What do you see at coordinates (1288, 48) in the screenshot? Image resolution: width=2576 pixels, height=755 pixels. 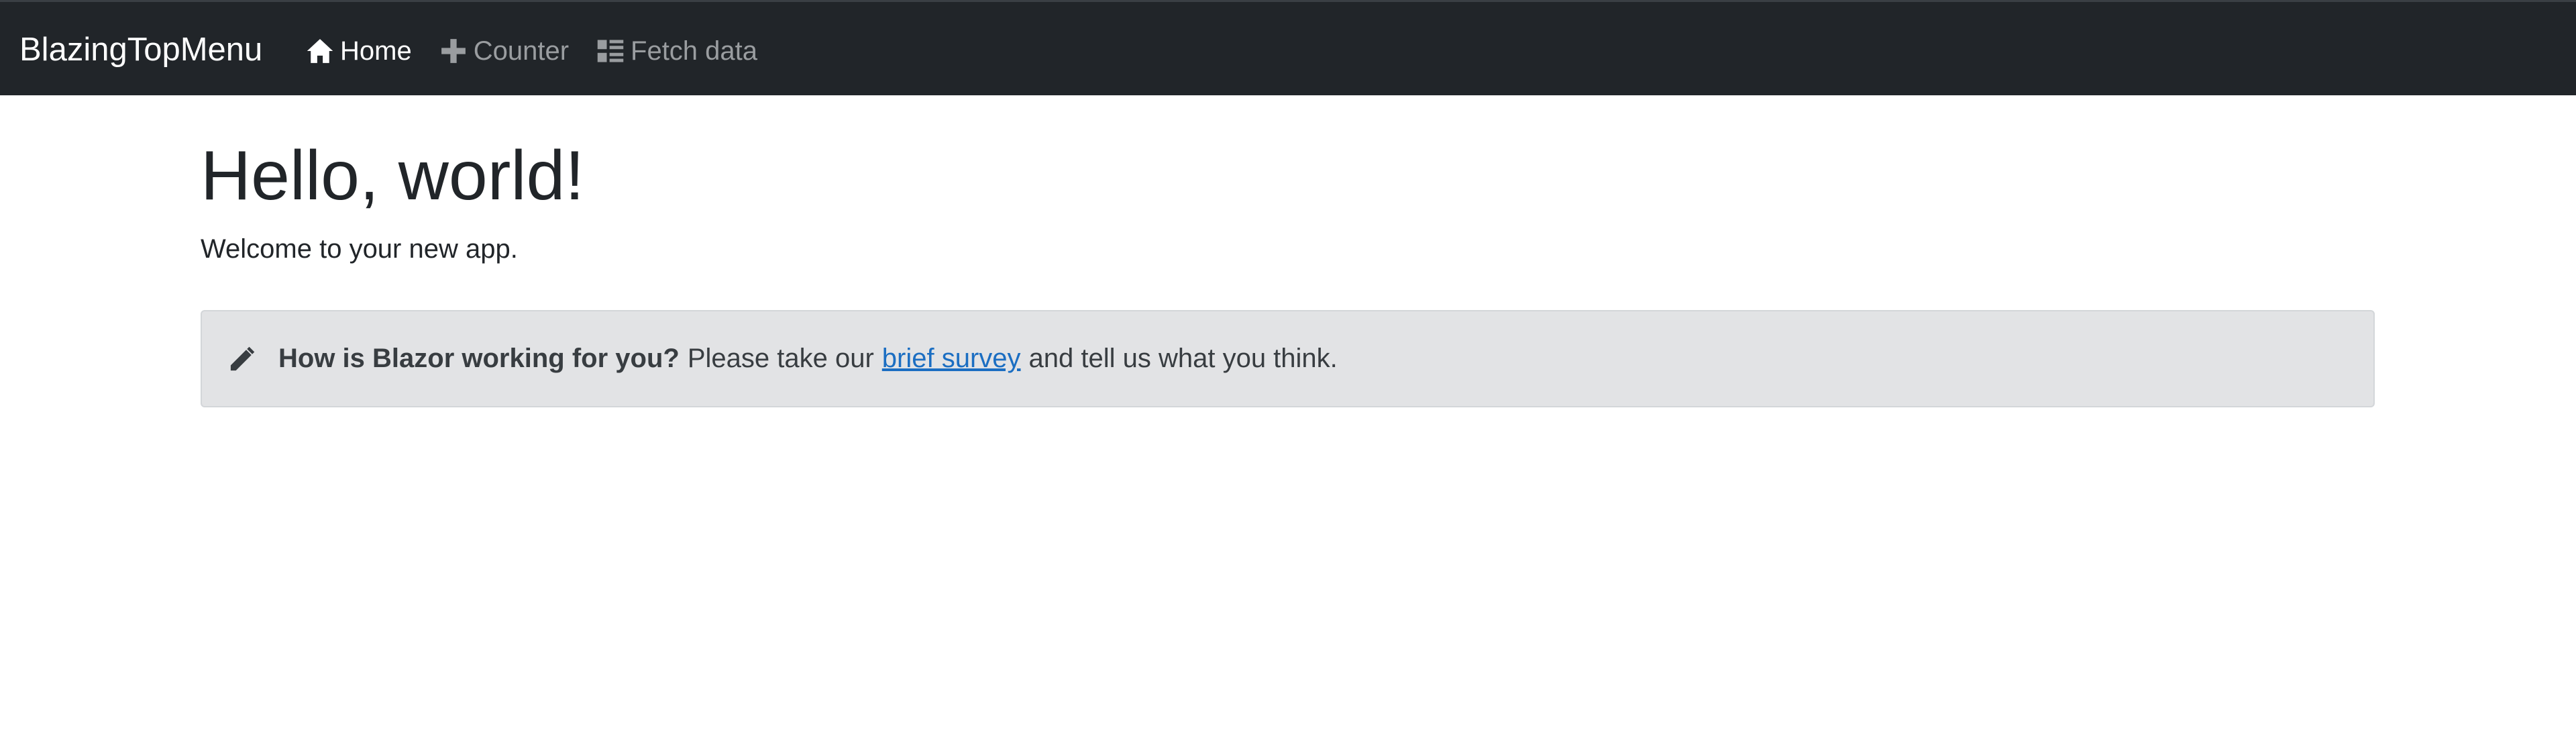 I see `top-navbar: BlazingTopMenu Home Counter Fetch data` at bounding box center [1288, 48].